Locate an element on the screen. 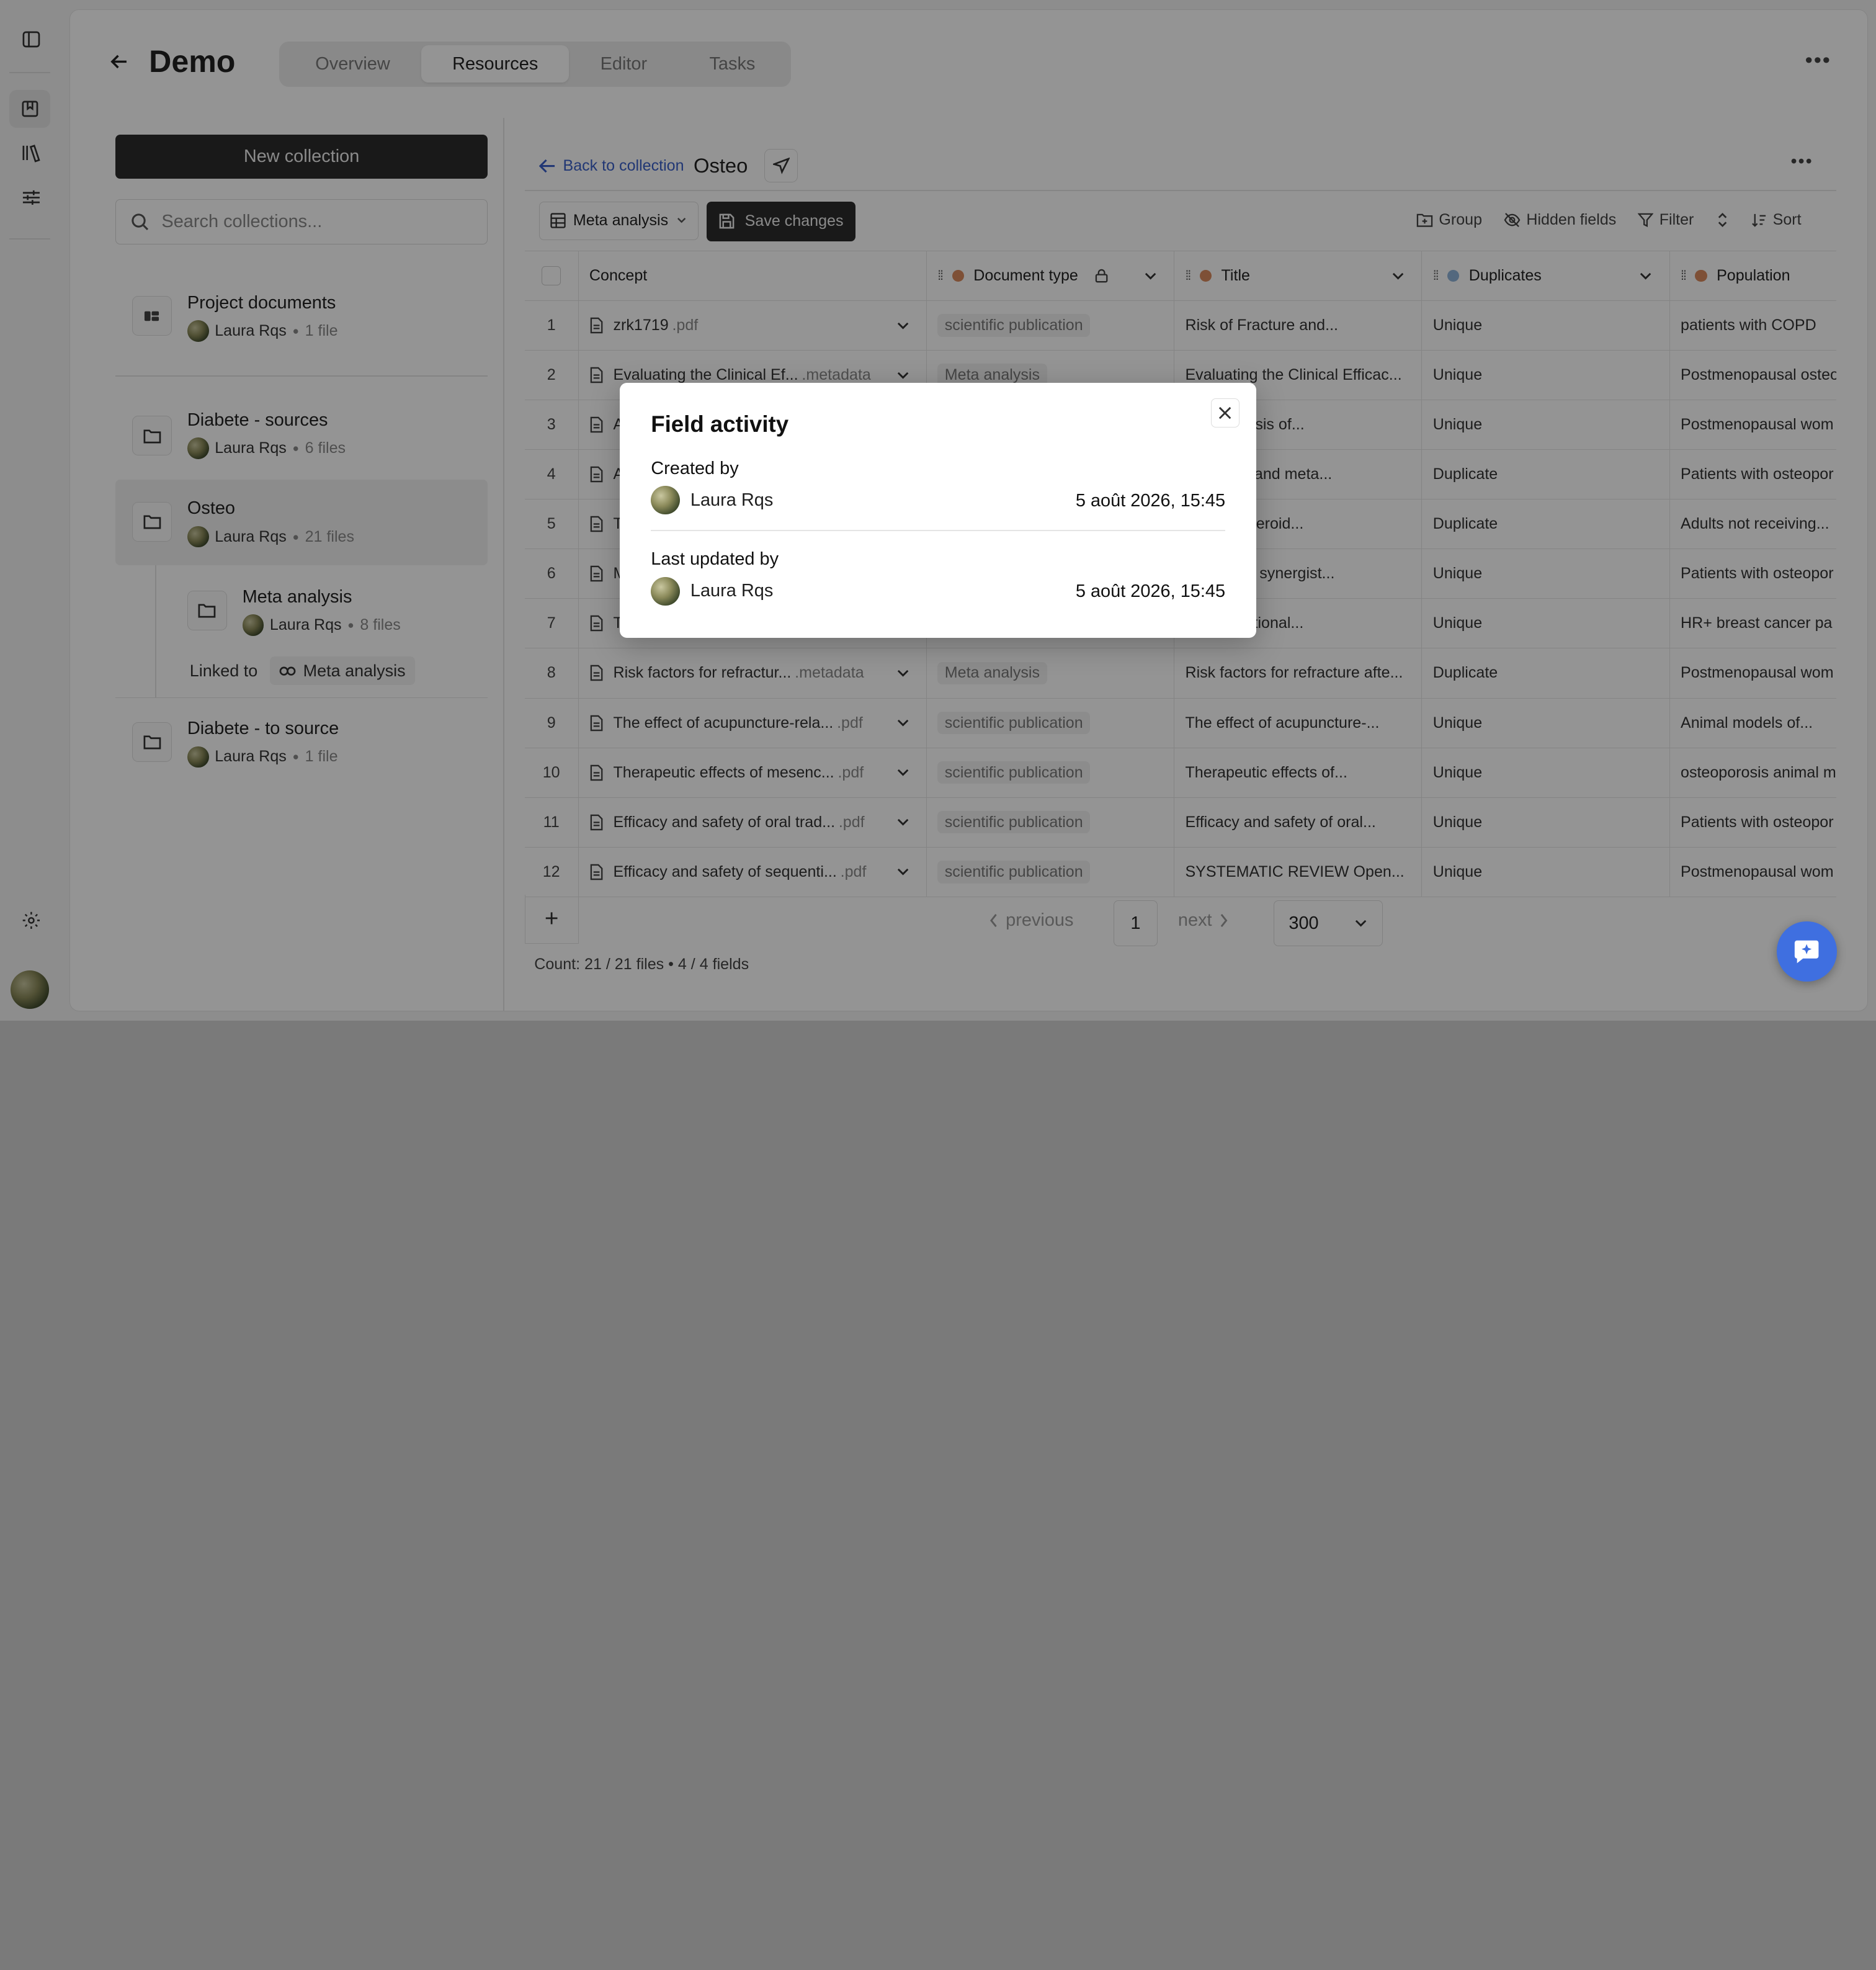  last-updated-label: Last updated by is located at coordinates (715, 559).